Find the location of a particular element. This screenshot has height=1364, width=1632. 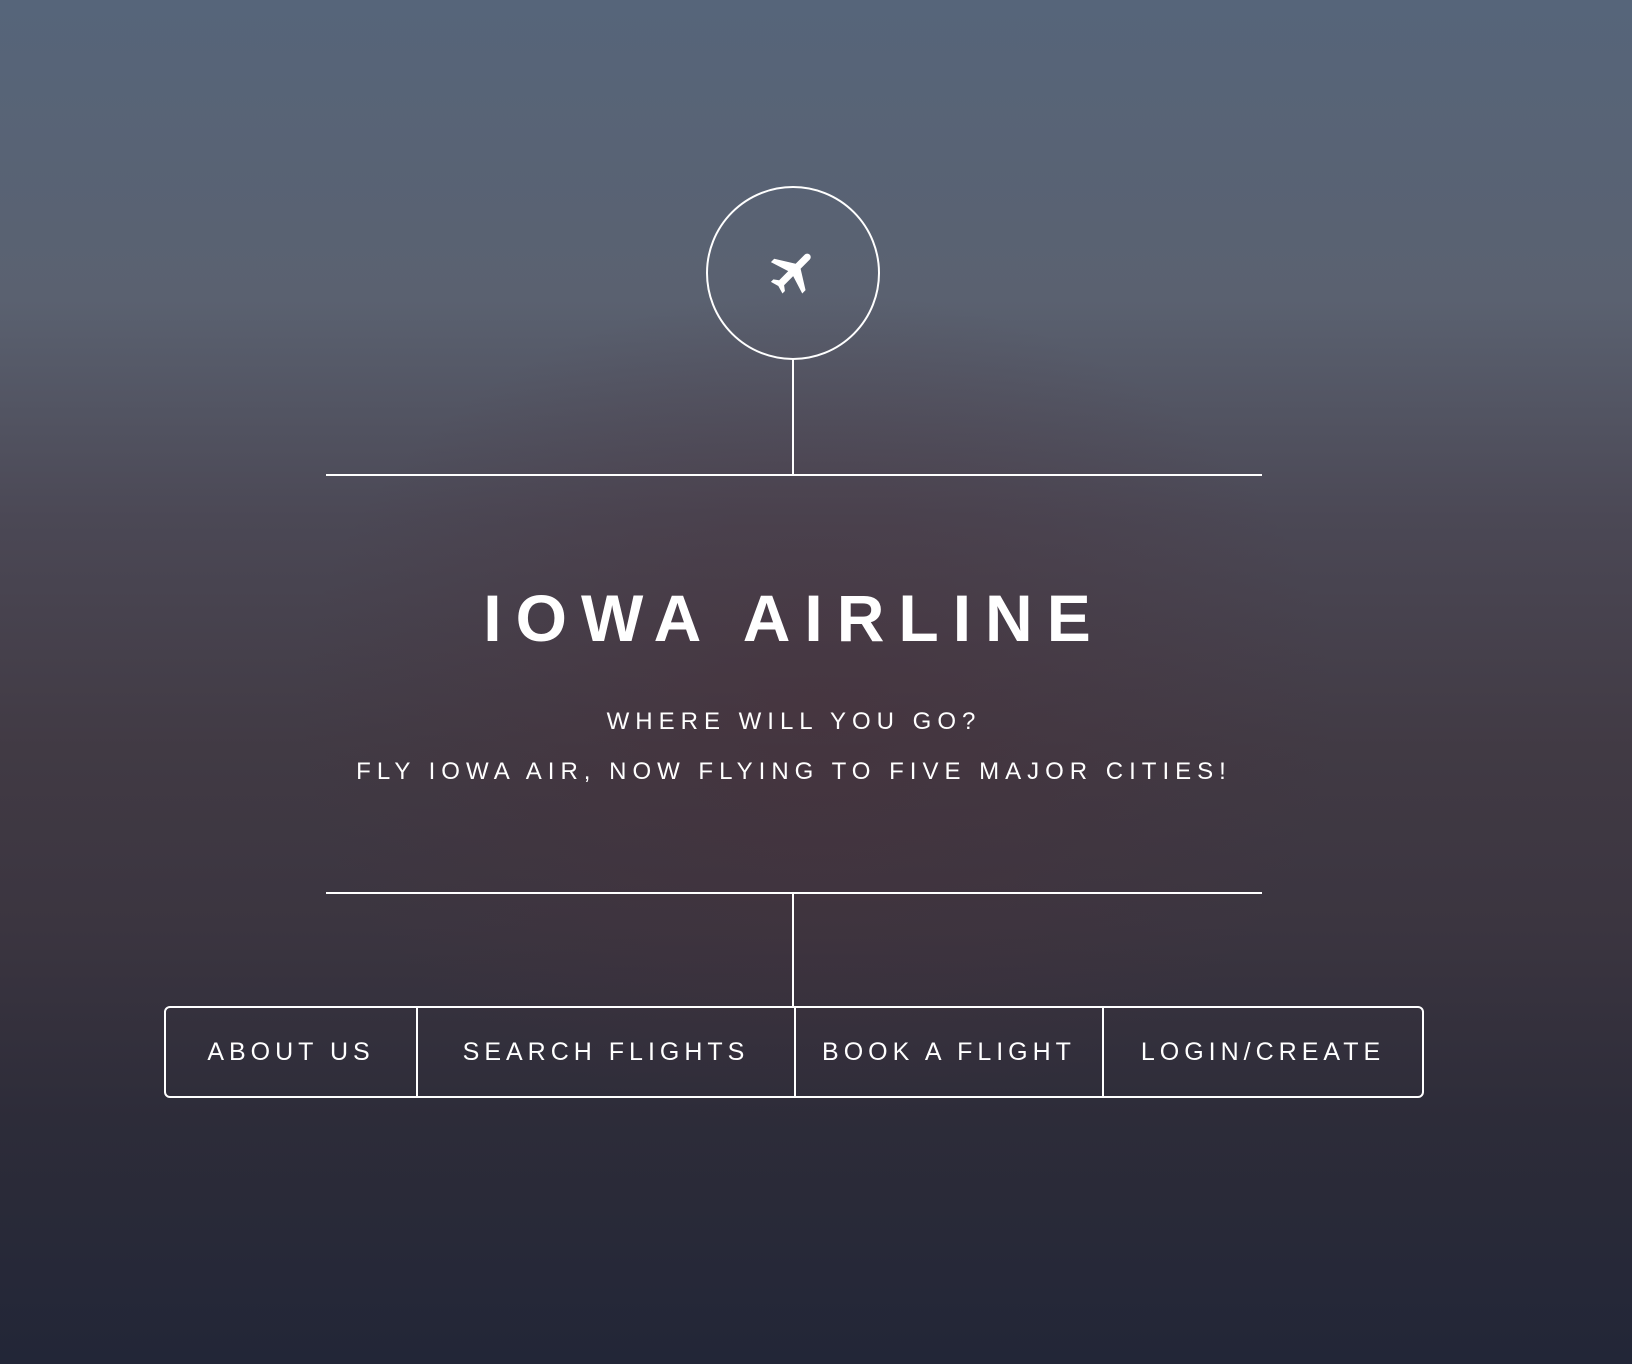

nav-about-us-label: ABOUT US is located at coordinates (291, 1051).